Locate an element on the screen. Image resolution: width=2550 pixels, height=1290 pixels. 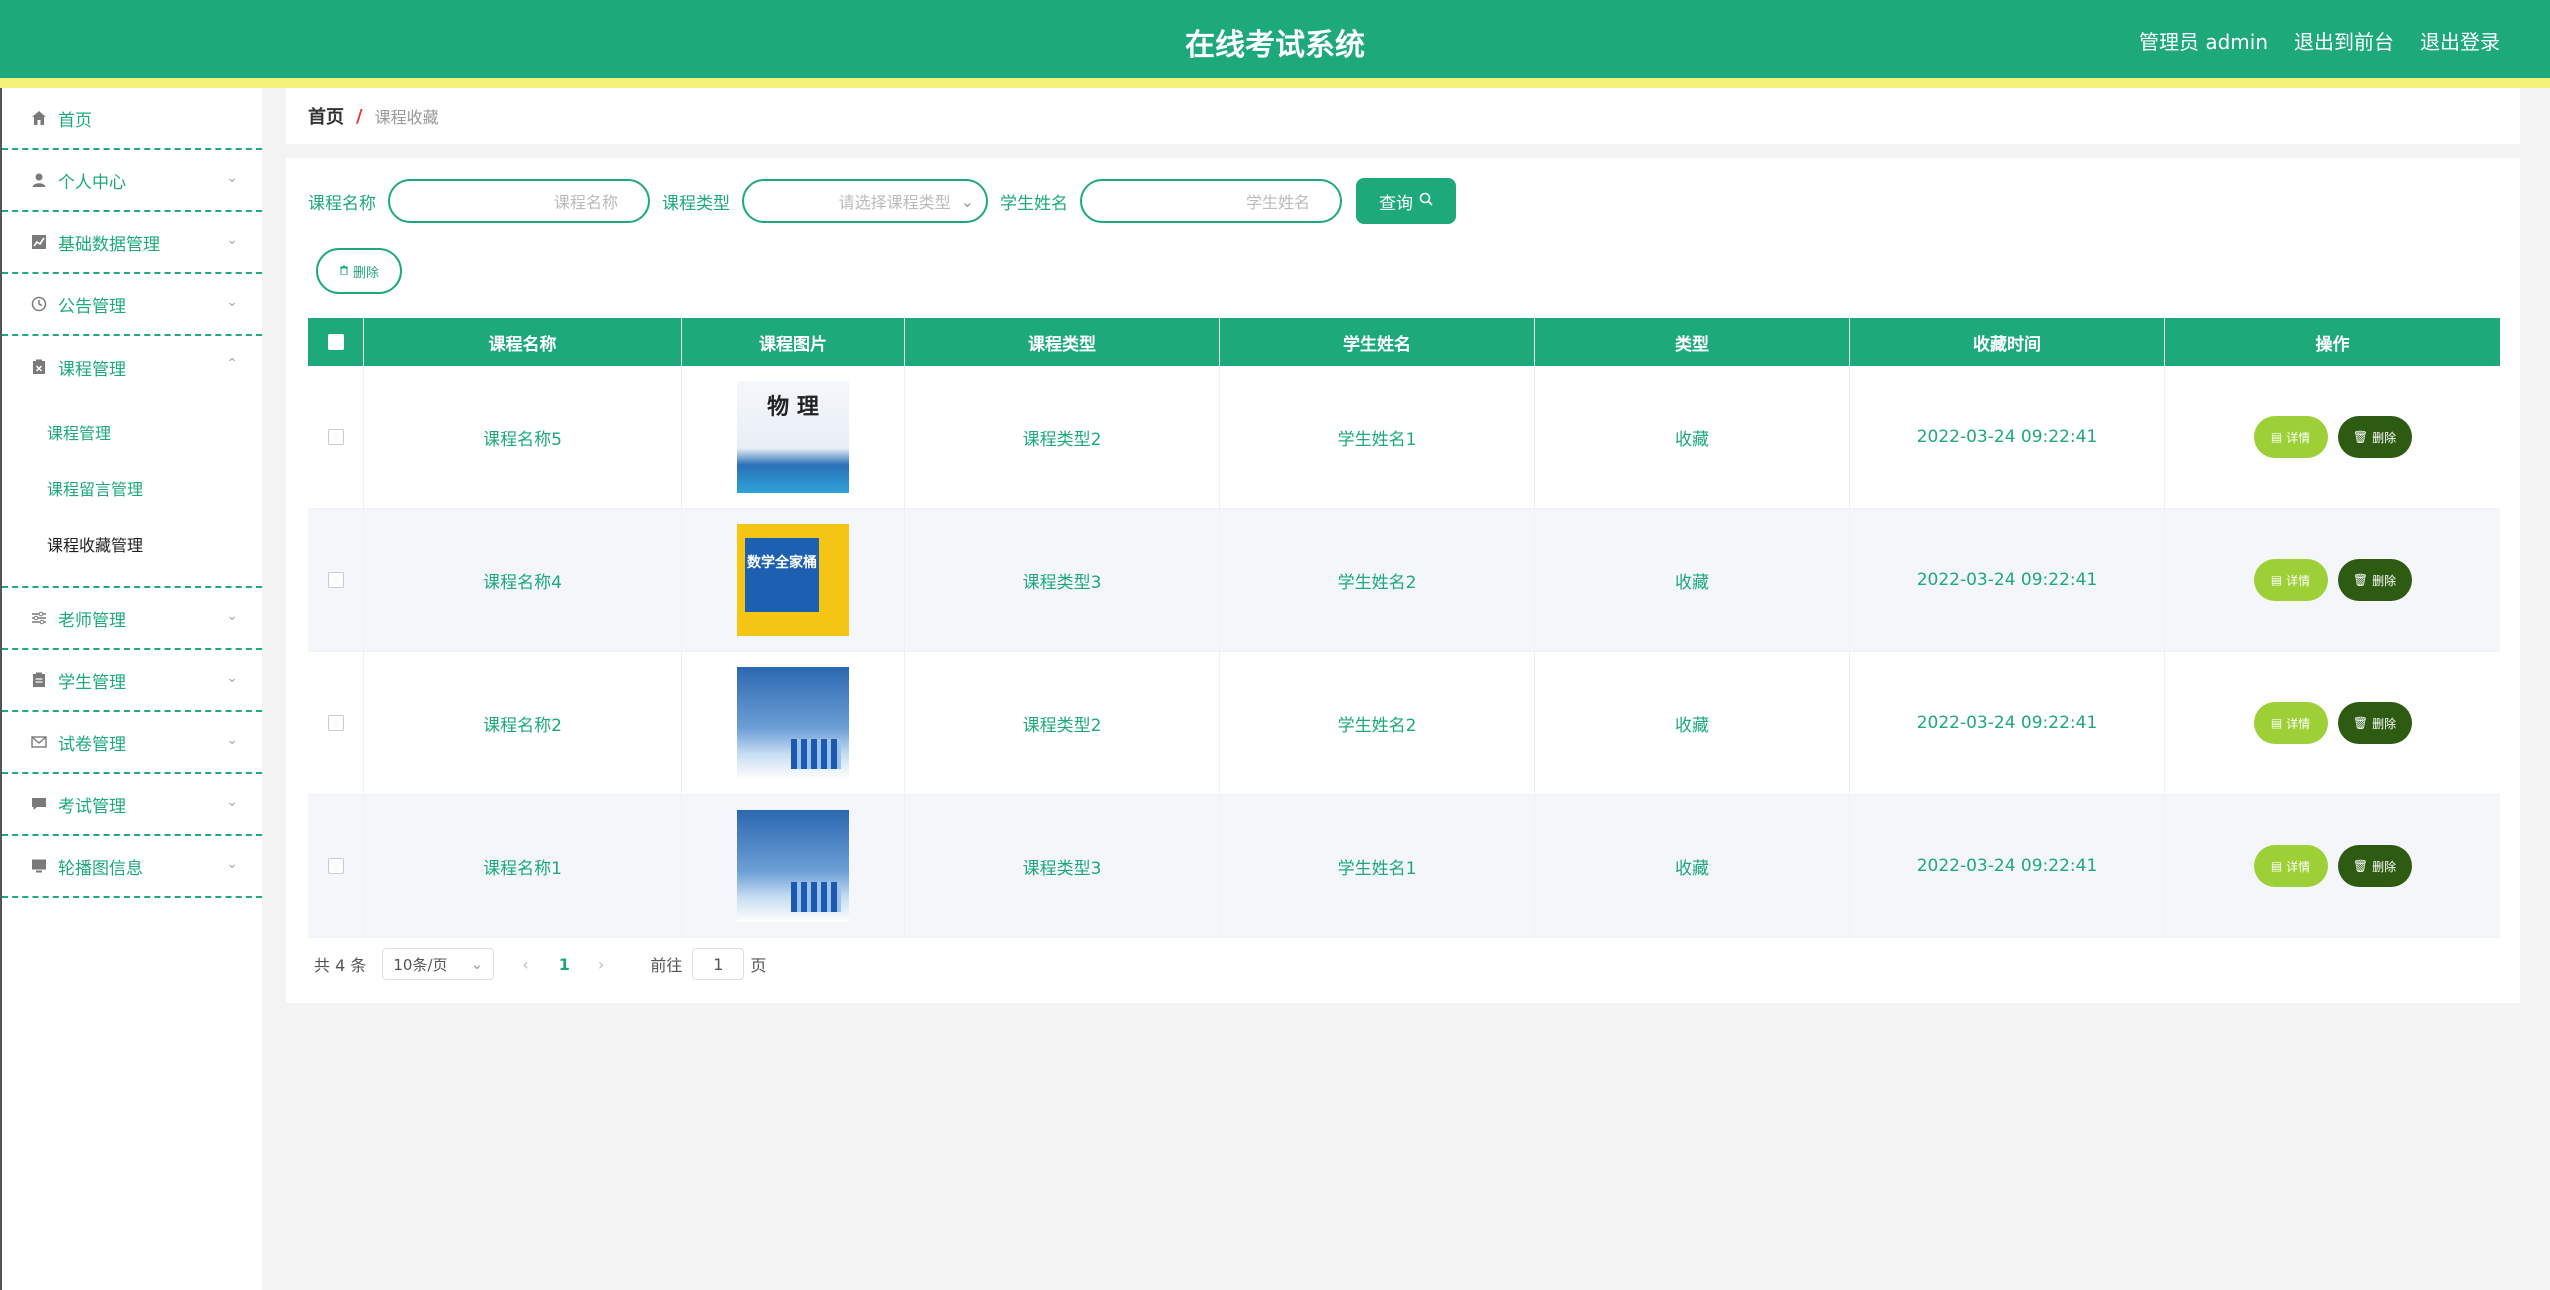
course-image-decoration is located at coordinates (816, 897).